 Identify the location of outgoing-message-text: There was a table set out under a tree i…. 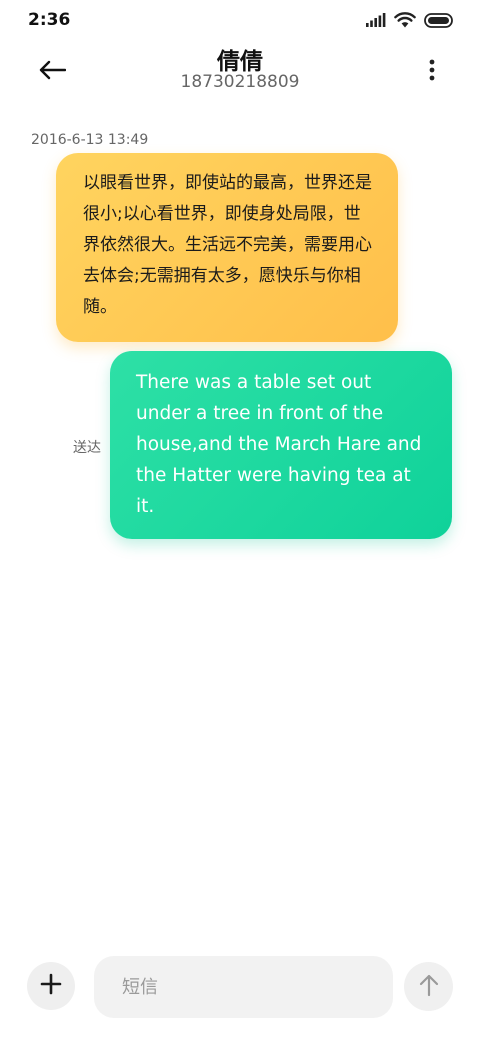
(279, 444).